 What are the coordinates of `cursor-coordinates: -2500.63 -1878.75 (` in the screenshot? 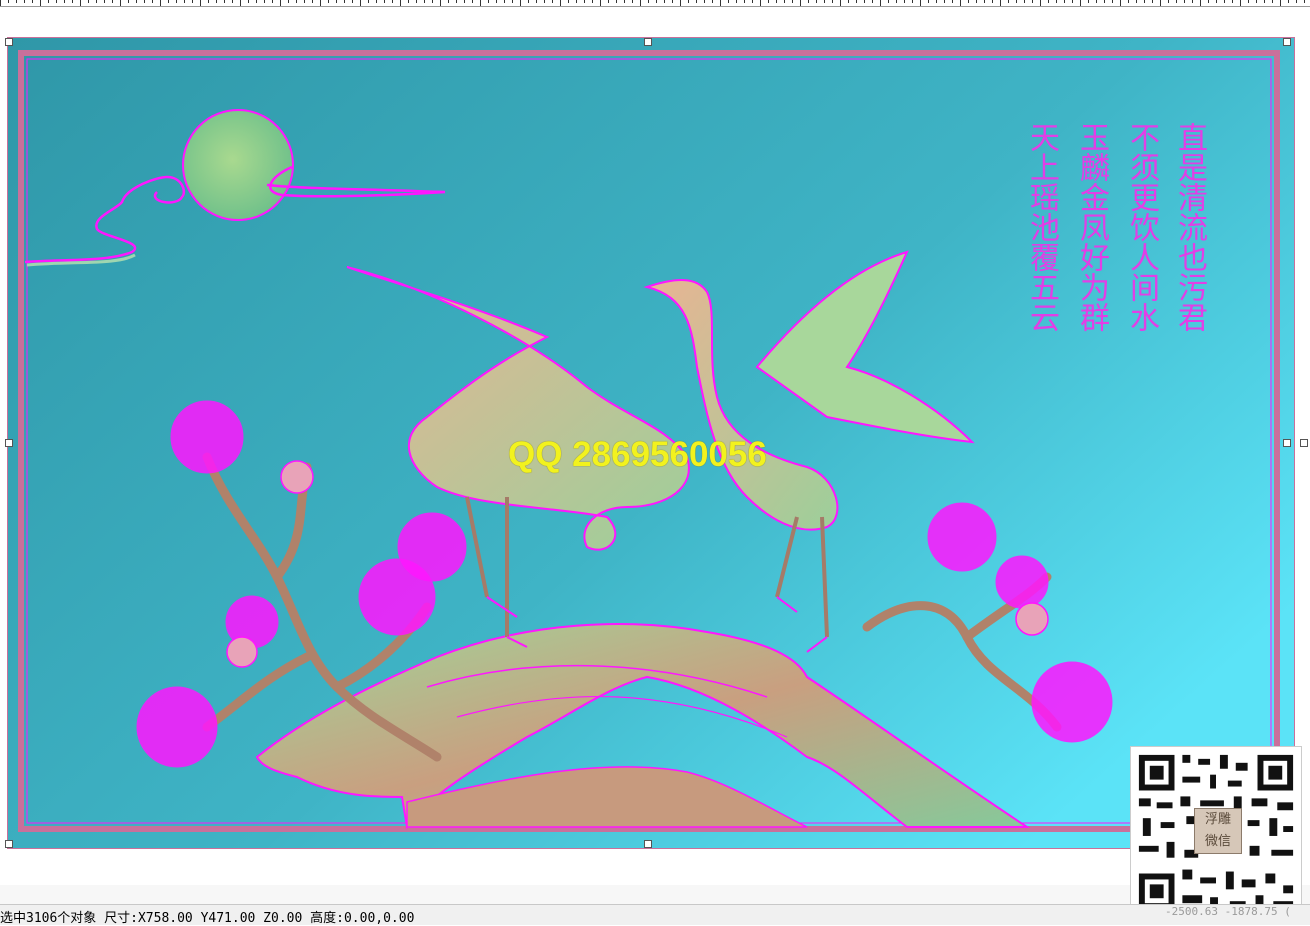 It's located at (1228, 911).